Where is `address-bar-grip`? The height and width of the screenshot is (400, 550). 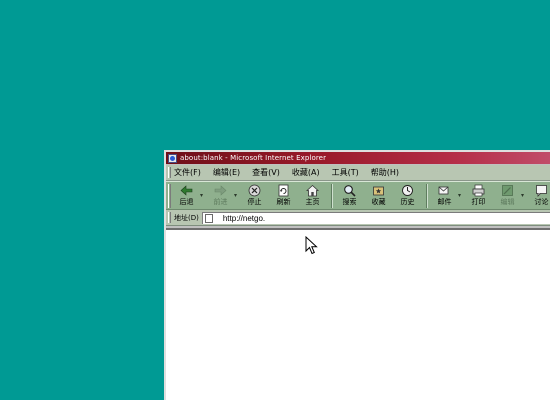 address-bar-grip is located at coordinates (169, 217).